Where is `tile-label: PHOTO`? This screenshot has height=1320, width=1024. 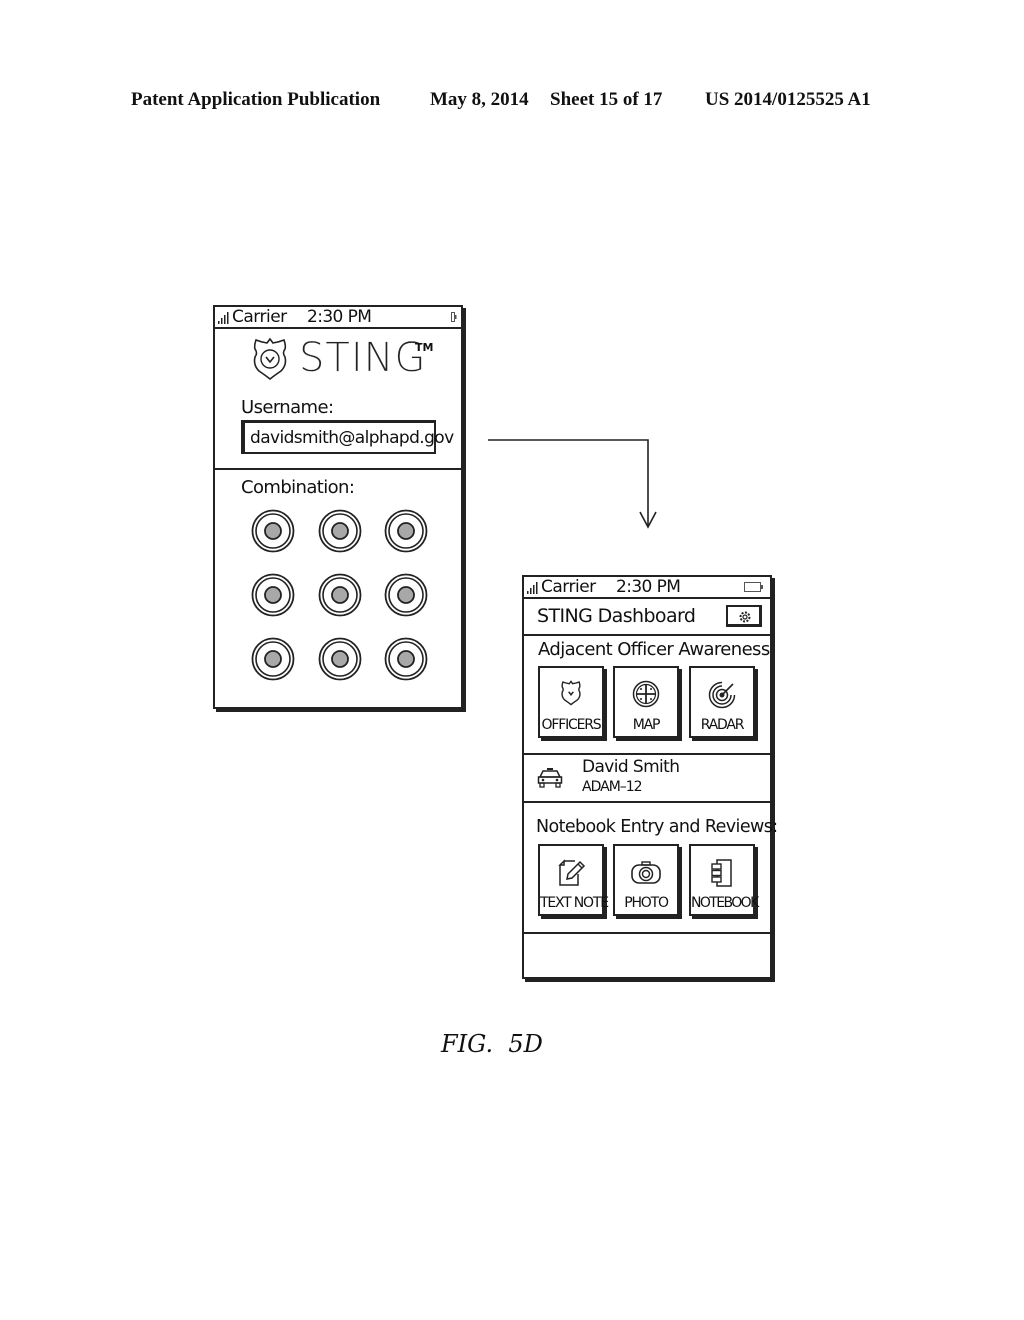 tile-label: PHOTO is located at coordinates (646, 903).